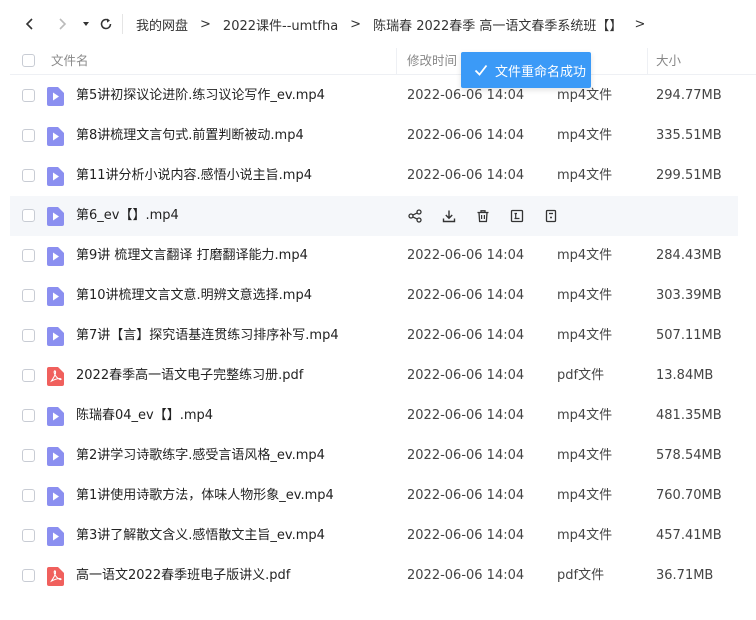 The width and height of the screenshot is (756, 620). I want to click on select-all-checkbox, so click(28, 60).